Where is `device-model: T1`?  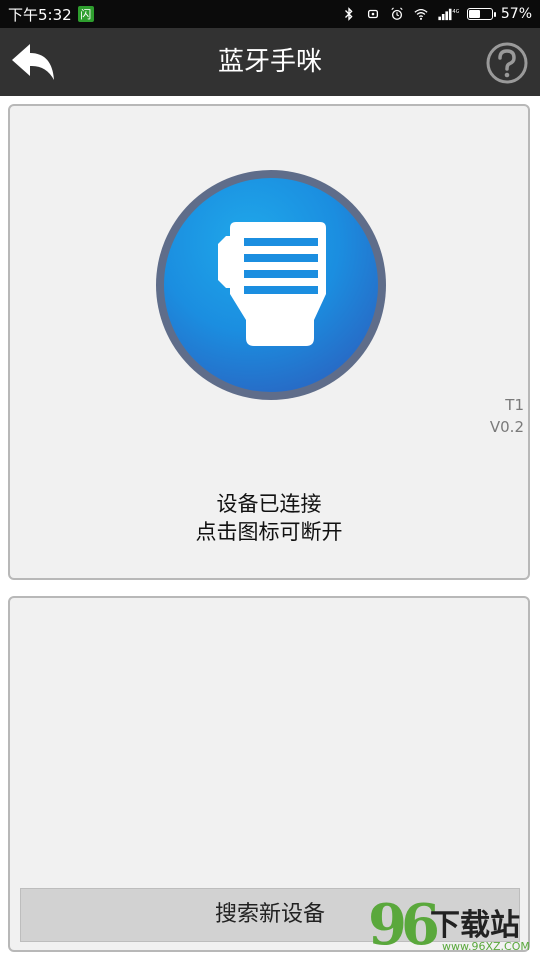 device-model: T1 is located at coordinates (514, 405).